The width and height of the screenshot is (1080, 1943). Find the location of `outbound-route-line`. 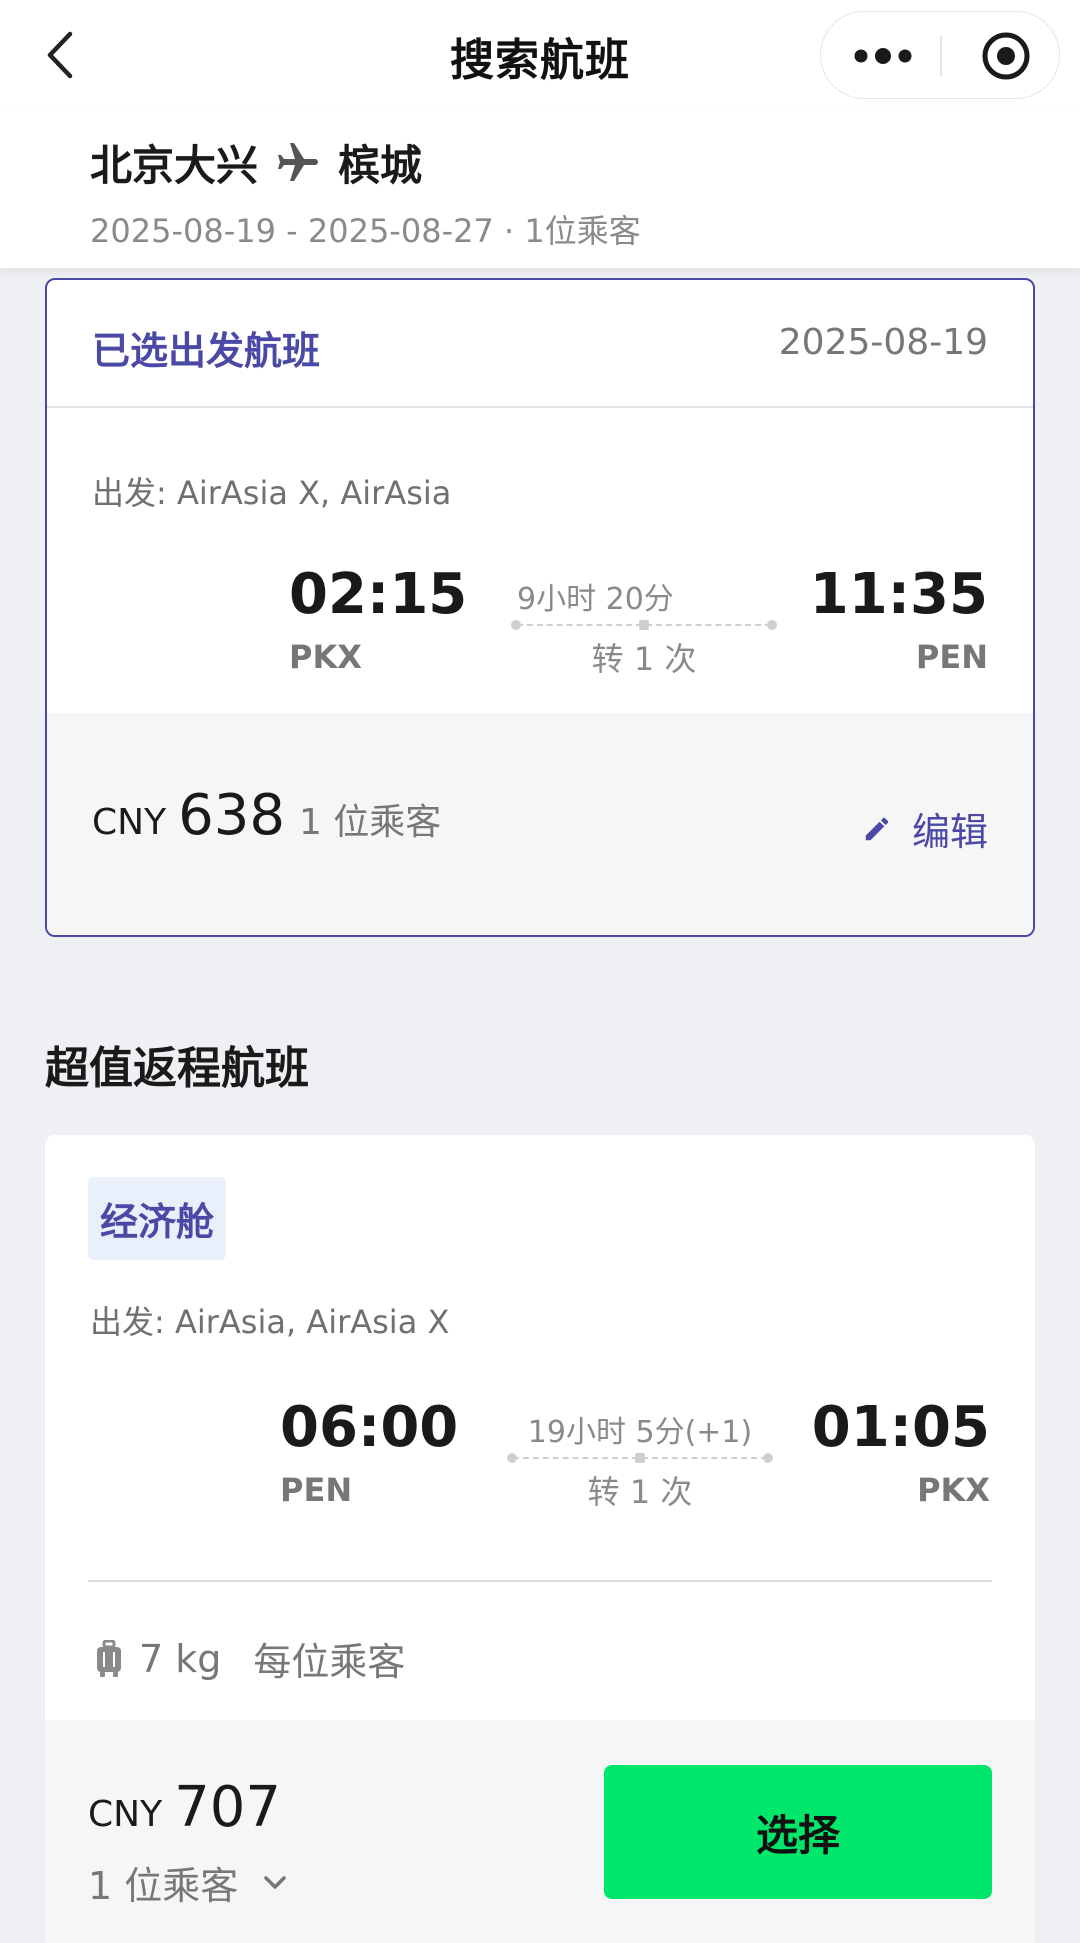

outbound-route-line is located at coordinates (644, 625).